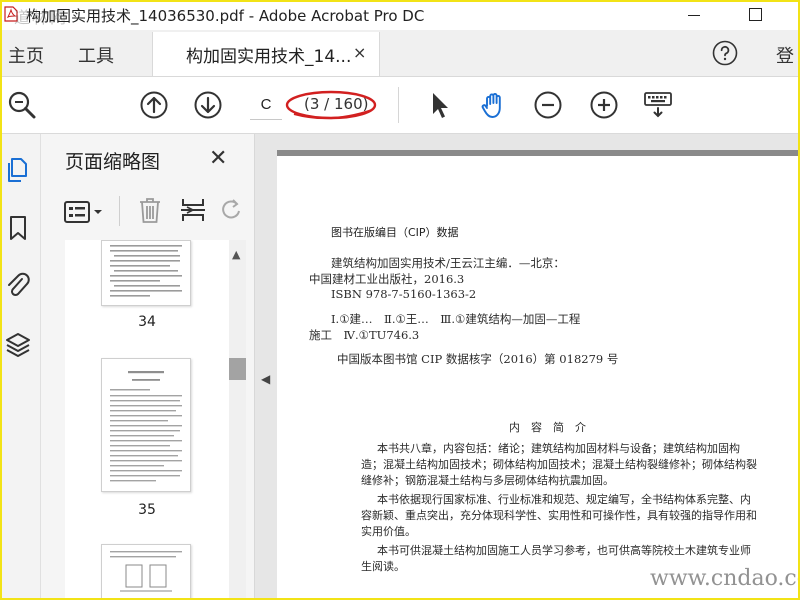 The width and height of the screenshot is (800, 606). I want to click on summary-line: 生阅读。, so click(383, 566).